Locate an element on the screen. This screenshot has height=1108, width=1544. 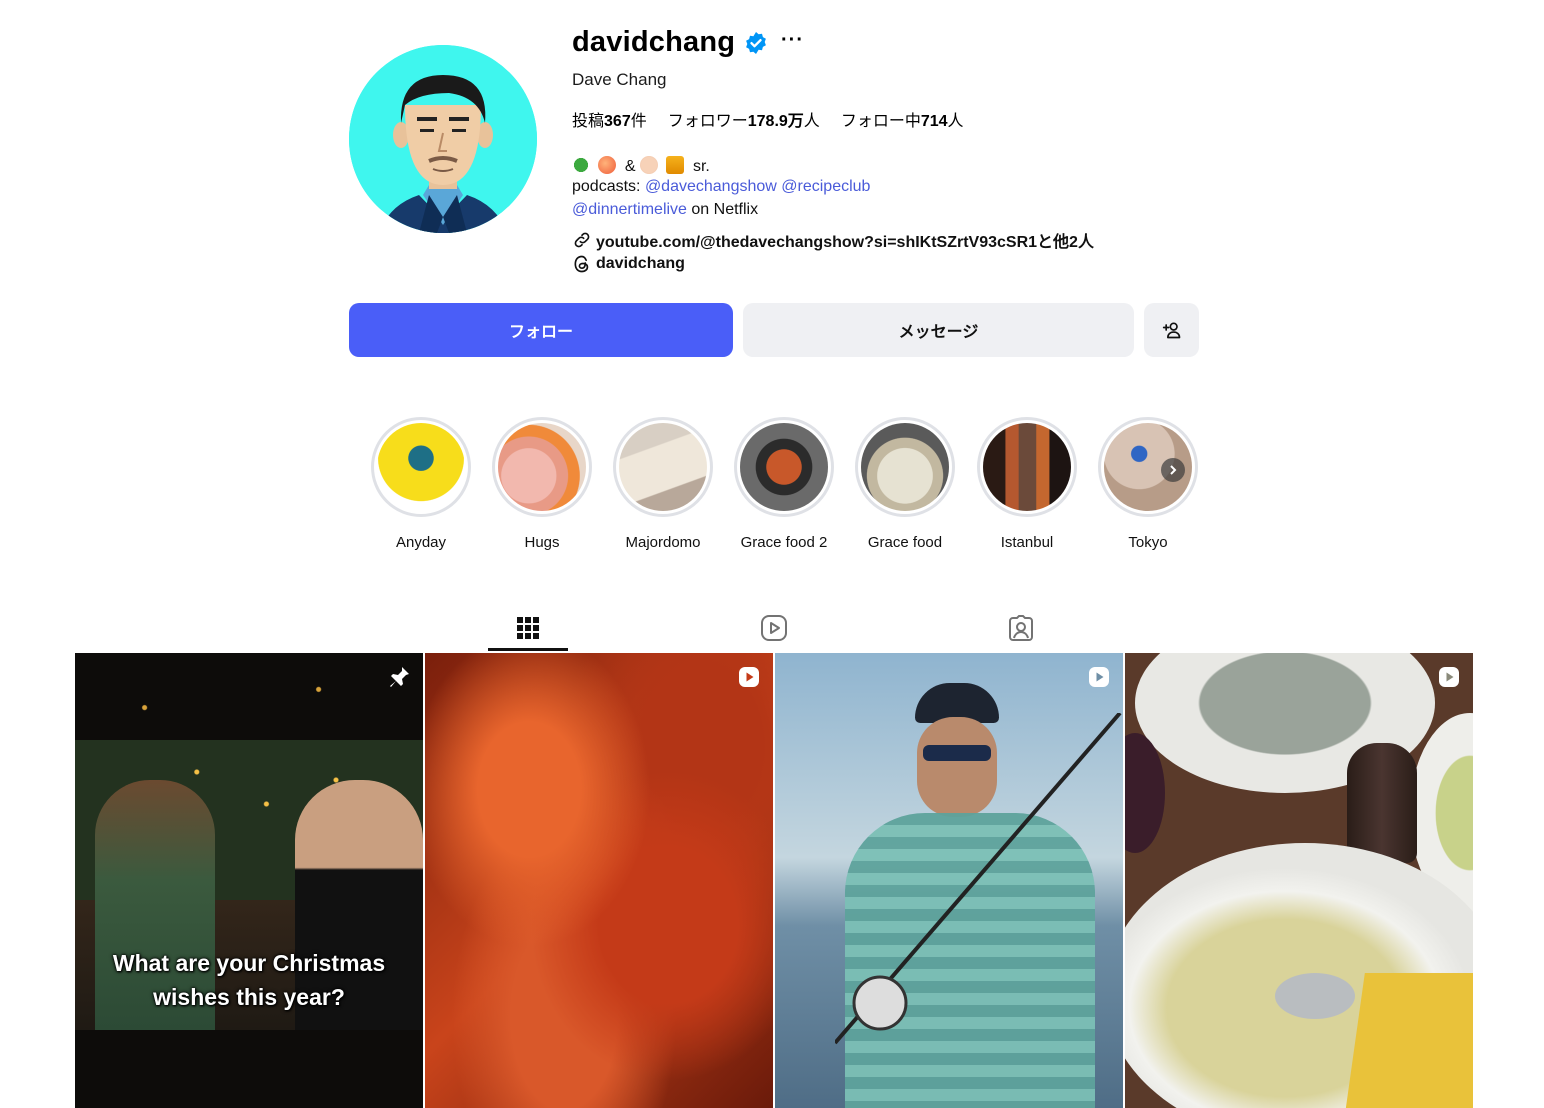
profile-stats: 投稿367件 フォロワー178.9万人 フォロー中714人 is located at coordinates (768, 119).